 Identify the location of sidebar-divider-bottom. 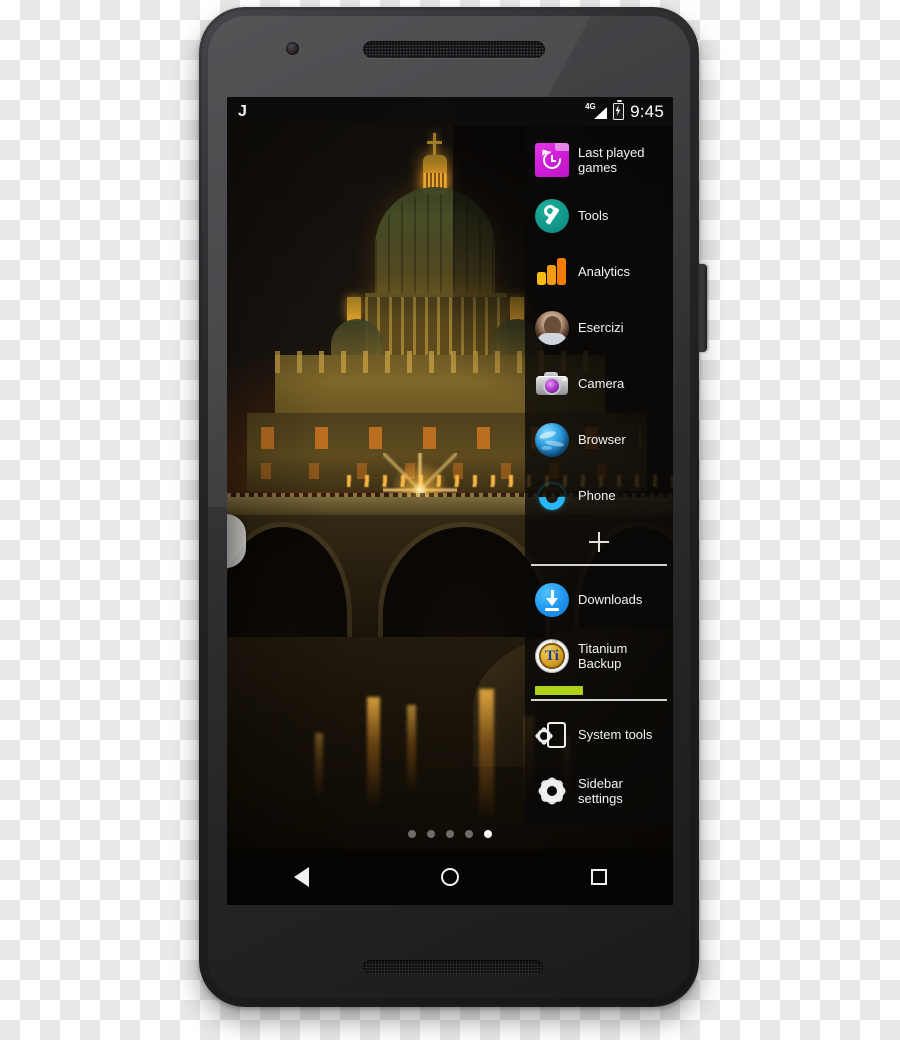
(599, 700).